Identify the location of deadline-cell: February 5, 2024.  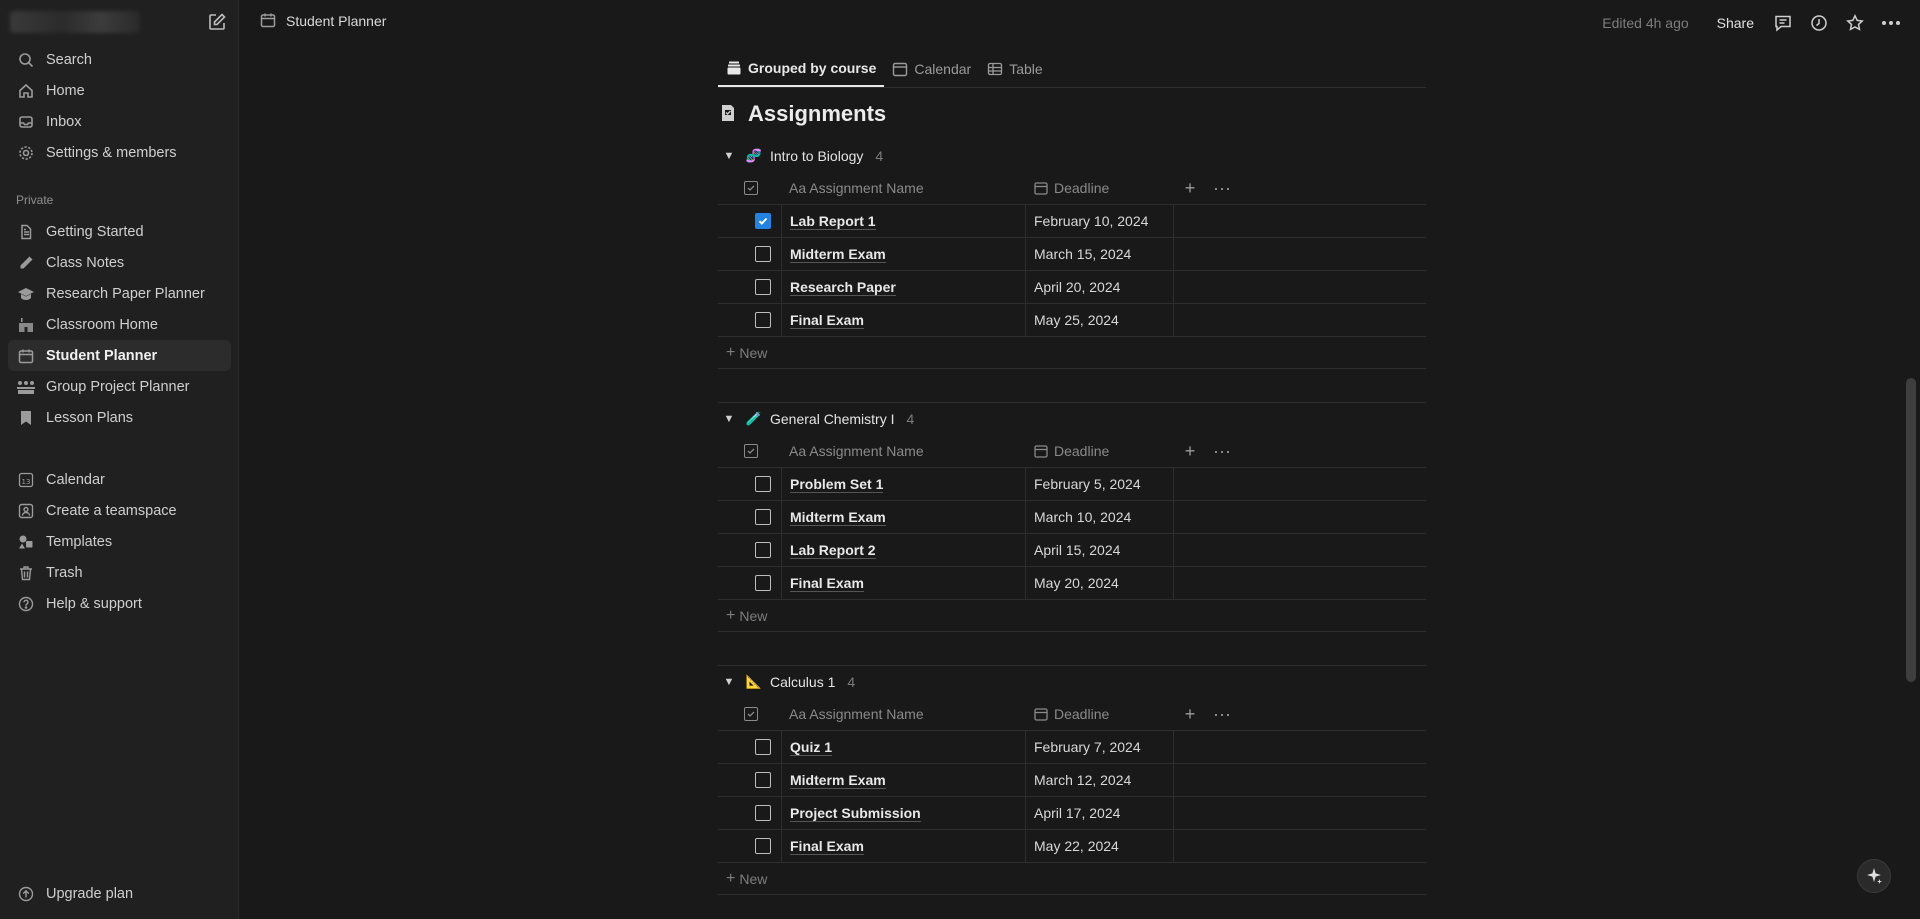
(1100, 484).